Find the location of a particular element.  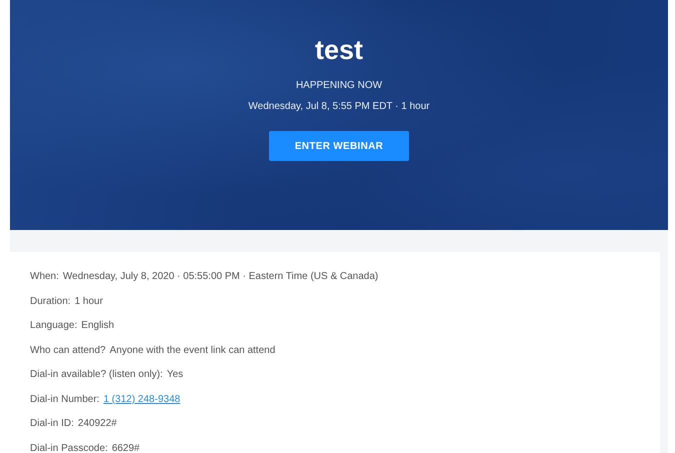

detail-label: Dial-in Passcode: is located at coordinates (69, 447).